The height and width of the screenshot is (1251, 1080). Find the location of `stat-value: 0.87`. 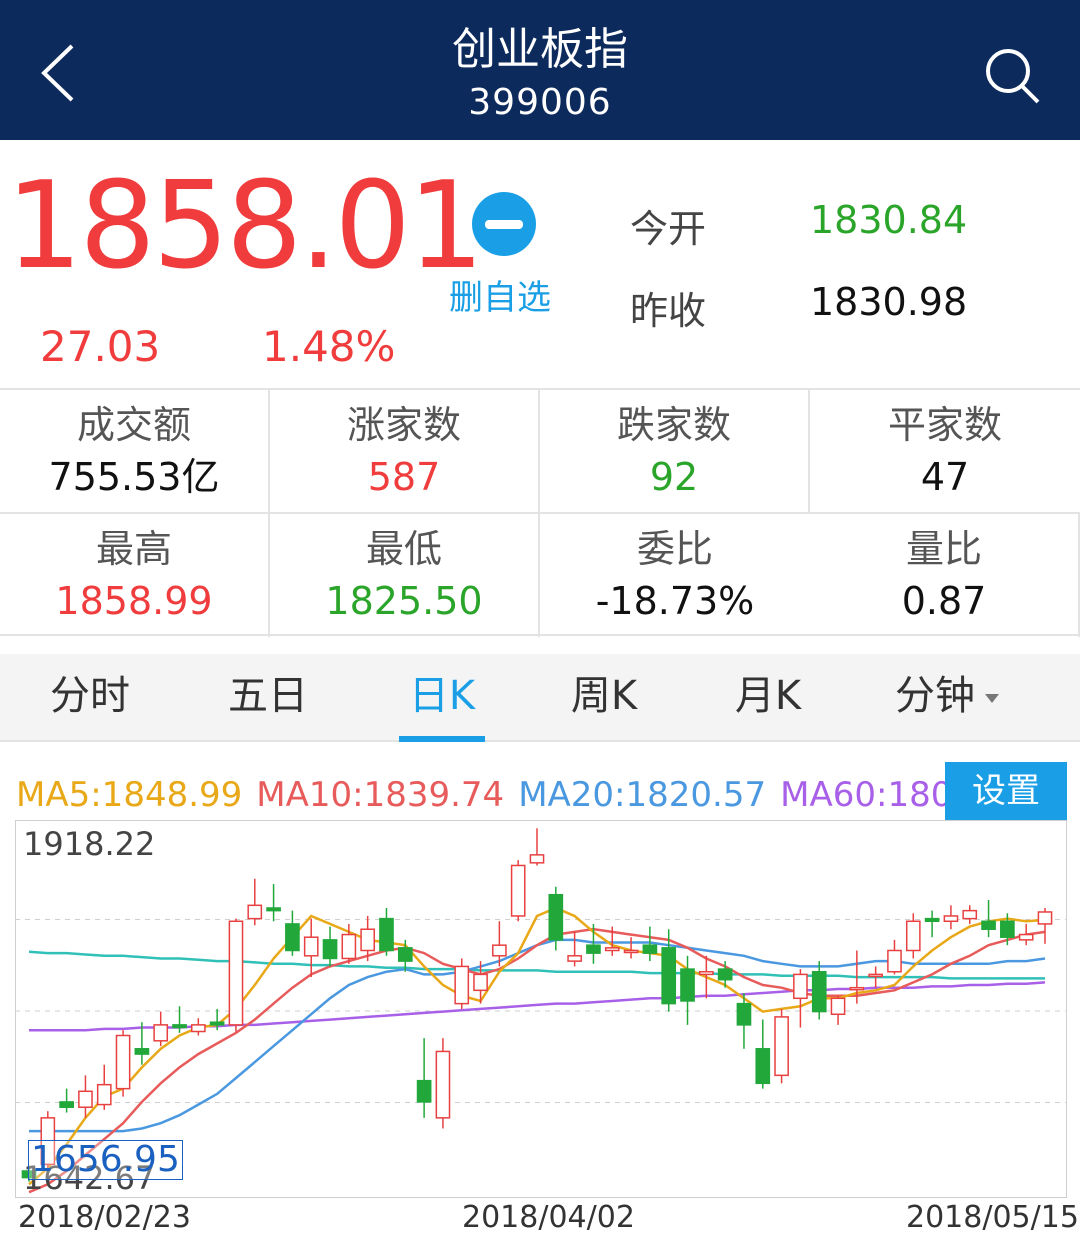

stat-value: 0.87 is located at coordinates (944, 601).